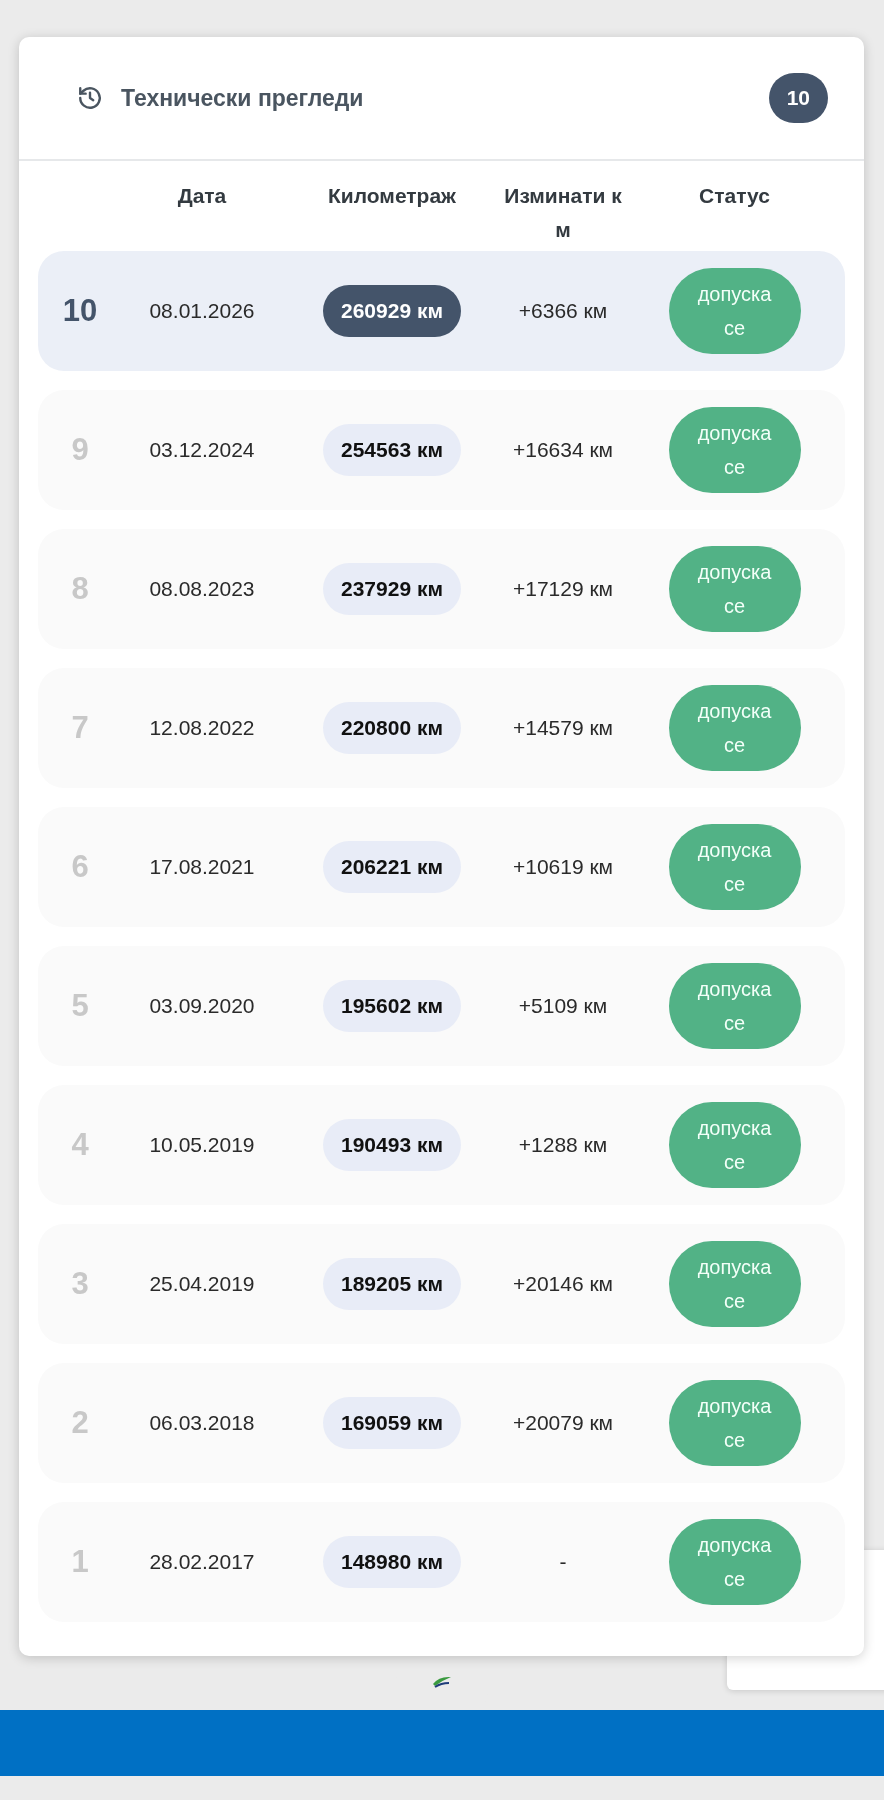  Describe the element at coordinates (563, 1006) in the screenshot. I see `passed-cell: +5109 км` at that location.